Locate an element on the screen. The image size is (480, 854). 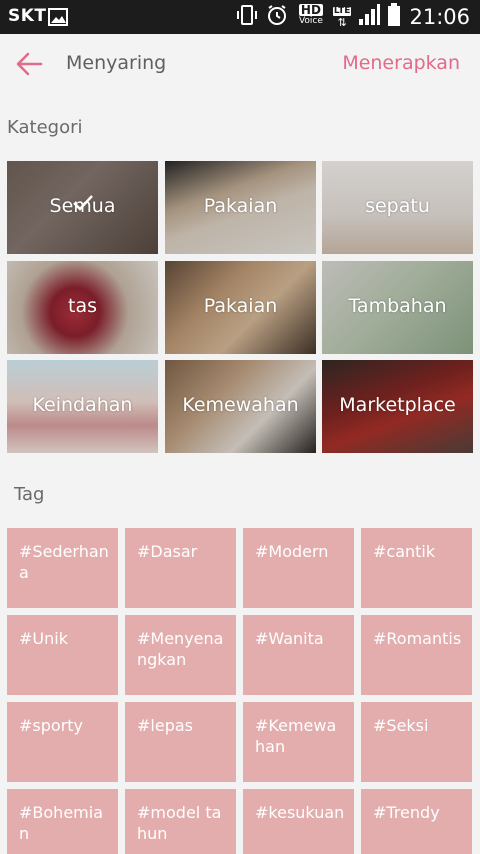
lte-indicator: LTE ⇅ is located at coordinates (342, 17).